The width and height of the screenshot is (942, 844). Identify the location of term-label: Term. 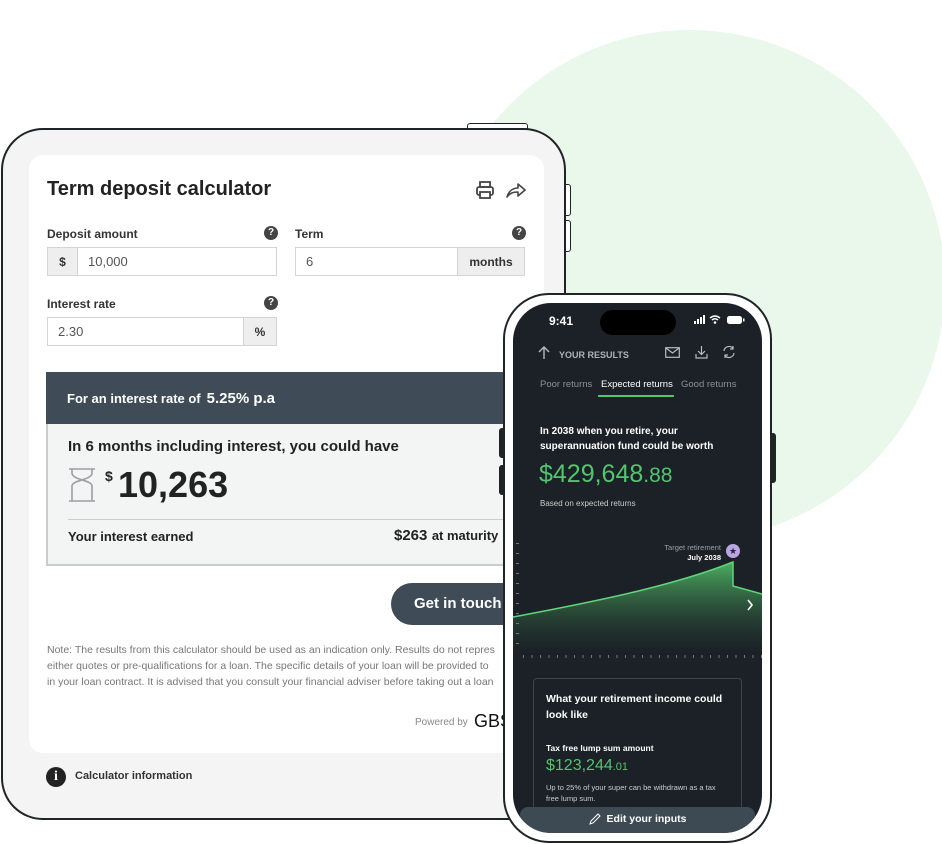
(309, 234).